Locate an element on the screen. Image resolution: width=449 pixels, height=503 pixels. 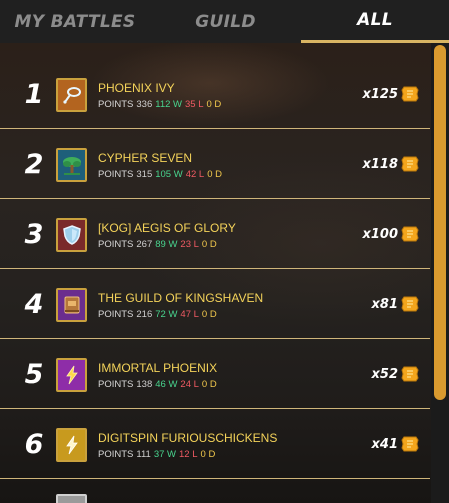
rank-number: 1 is located at coordinates (34, 94).